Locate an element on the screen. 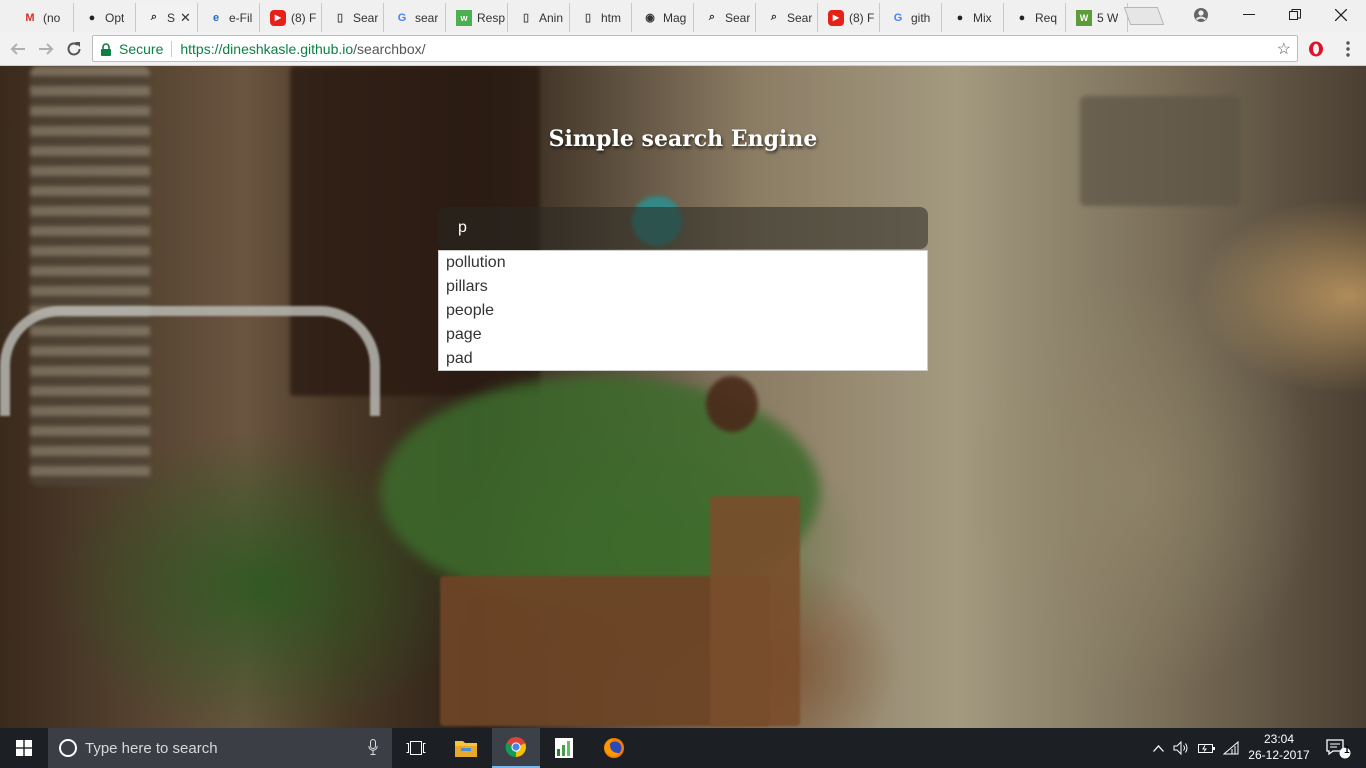  suggestion-item: pad is located at coordinates (683, 359).